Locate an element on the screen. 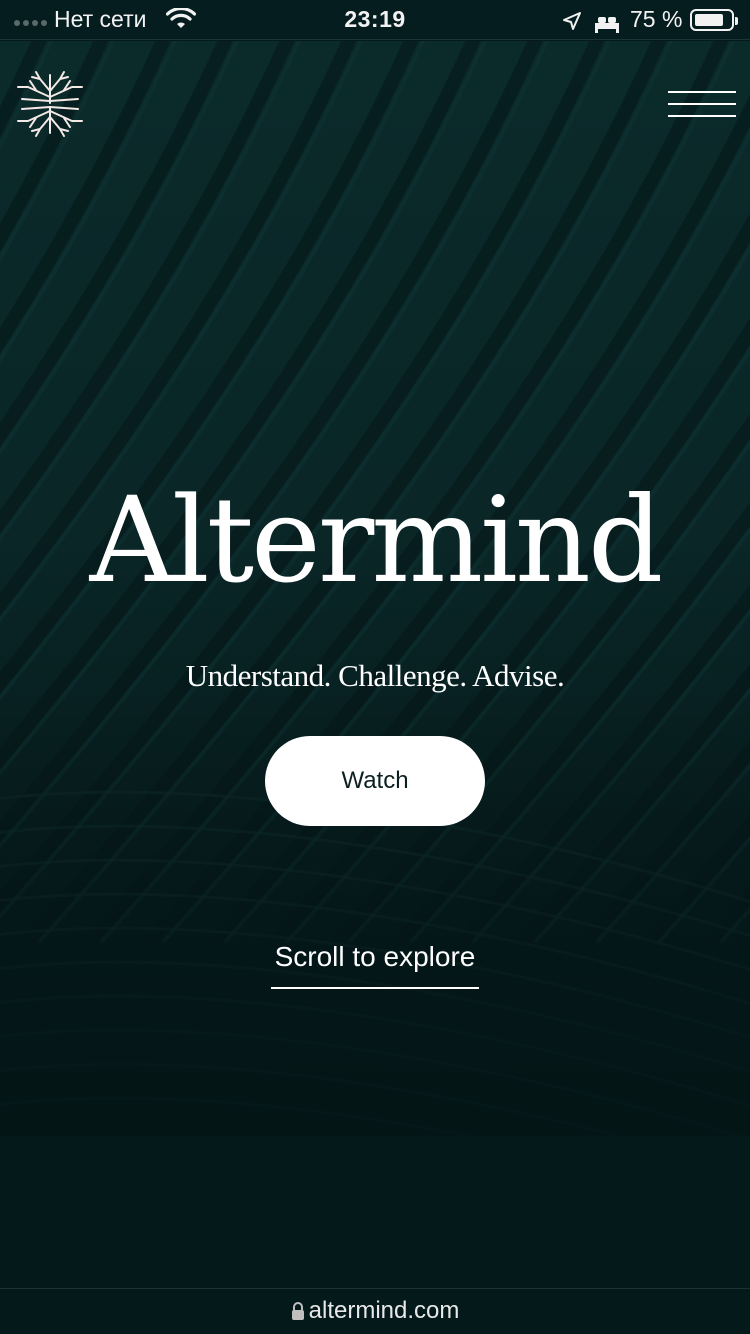  browser-url-bar: altermind.com is located at coordinates (375, 1311).